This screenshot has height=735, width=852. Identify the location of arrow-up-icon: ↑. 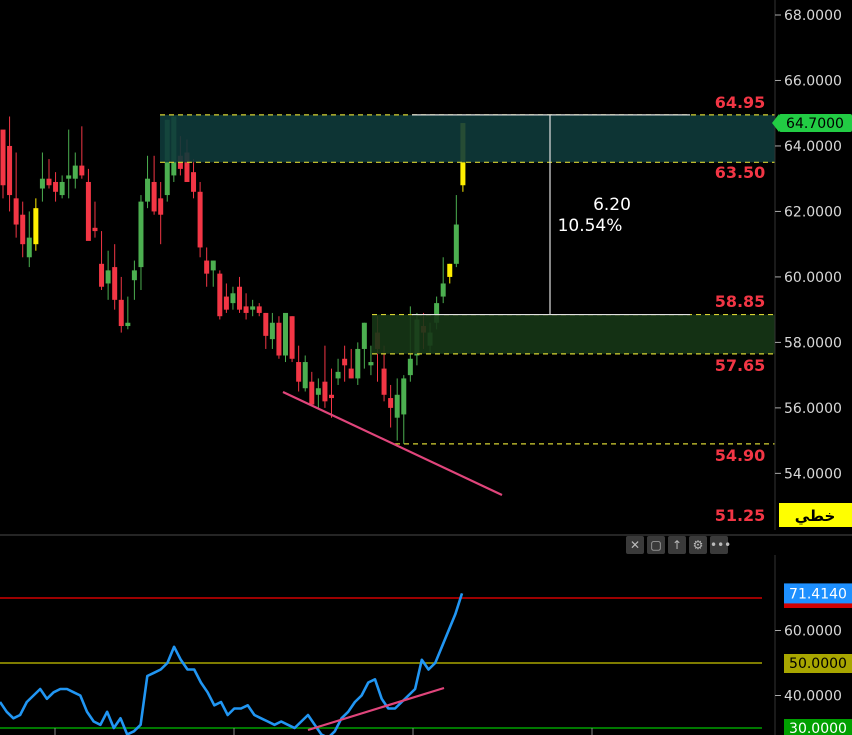
(677, 545).